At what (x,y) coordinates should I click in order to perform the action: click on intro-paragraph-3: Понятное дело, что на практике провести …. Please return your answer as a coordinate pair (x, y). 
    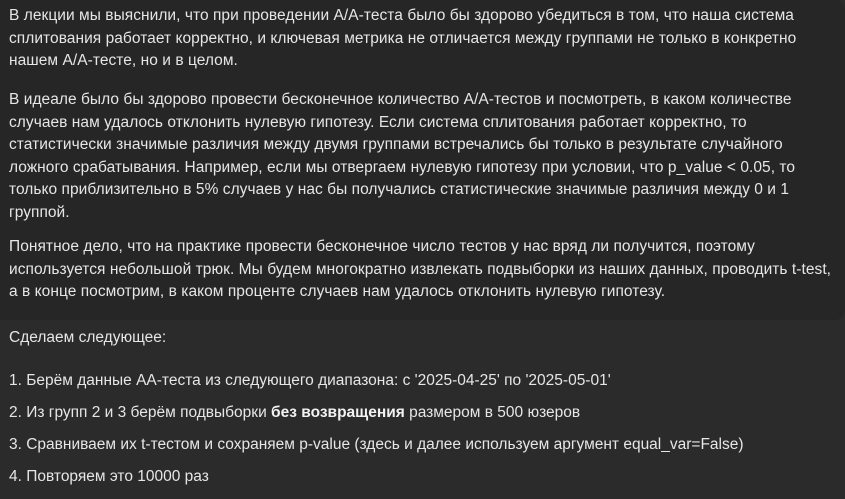
    Looking at the image, I should click on (420, 269).